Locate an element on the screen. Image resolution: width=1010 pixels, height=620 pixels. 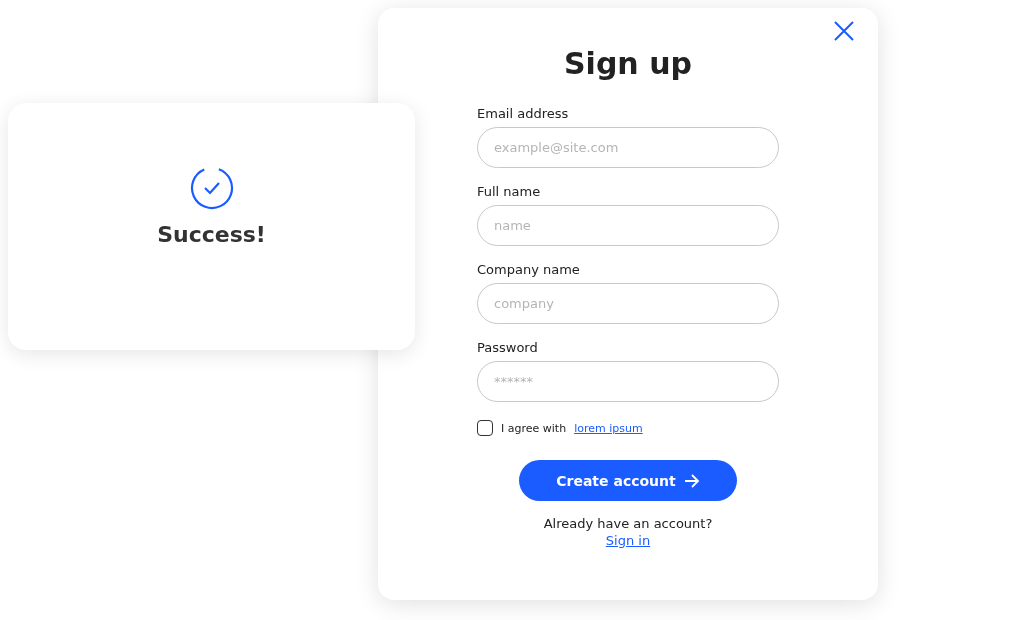
field-label: Password is located at coordinates (508, 348).